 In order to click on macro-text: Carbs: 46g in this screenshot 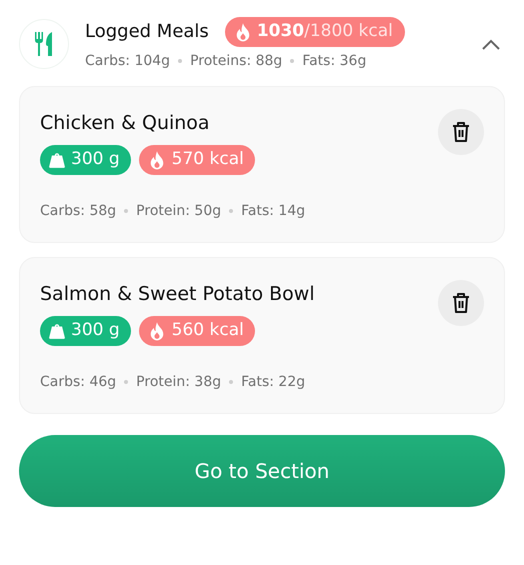, I will do `click(78, 382)`.